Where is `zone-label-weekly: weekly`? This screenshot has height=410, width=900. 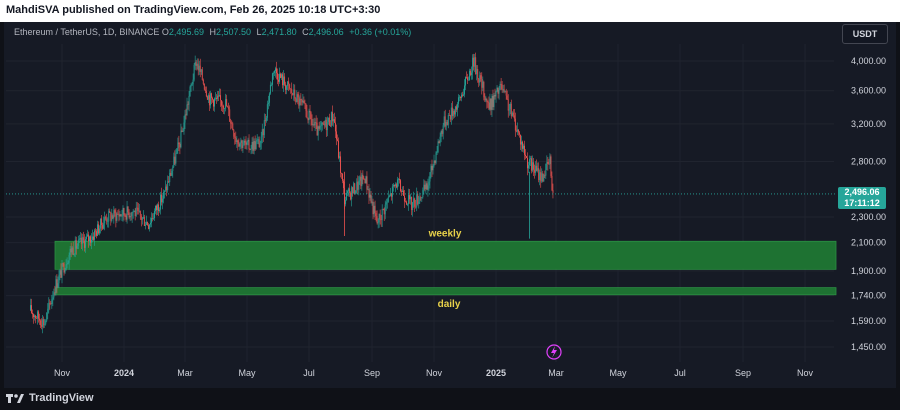
zone-label-weekly: weekly is located at coordinates (445, 233).